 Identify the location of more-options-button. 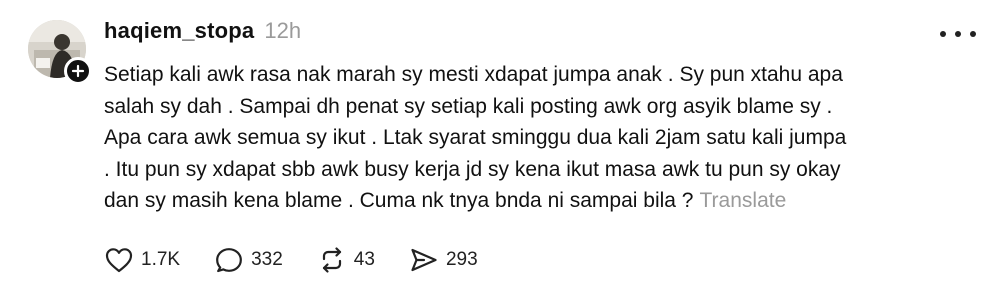
(958, 34).